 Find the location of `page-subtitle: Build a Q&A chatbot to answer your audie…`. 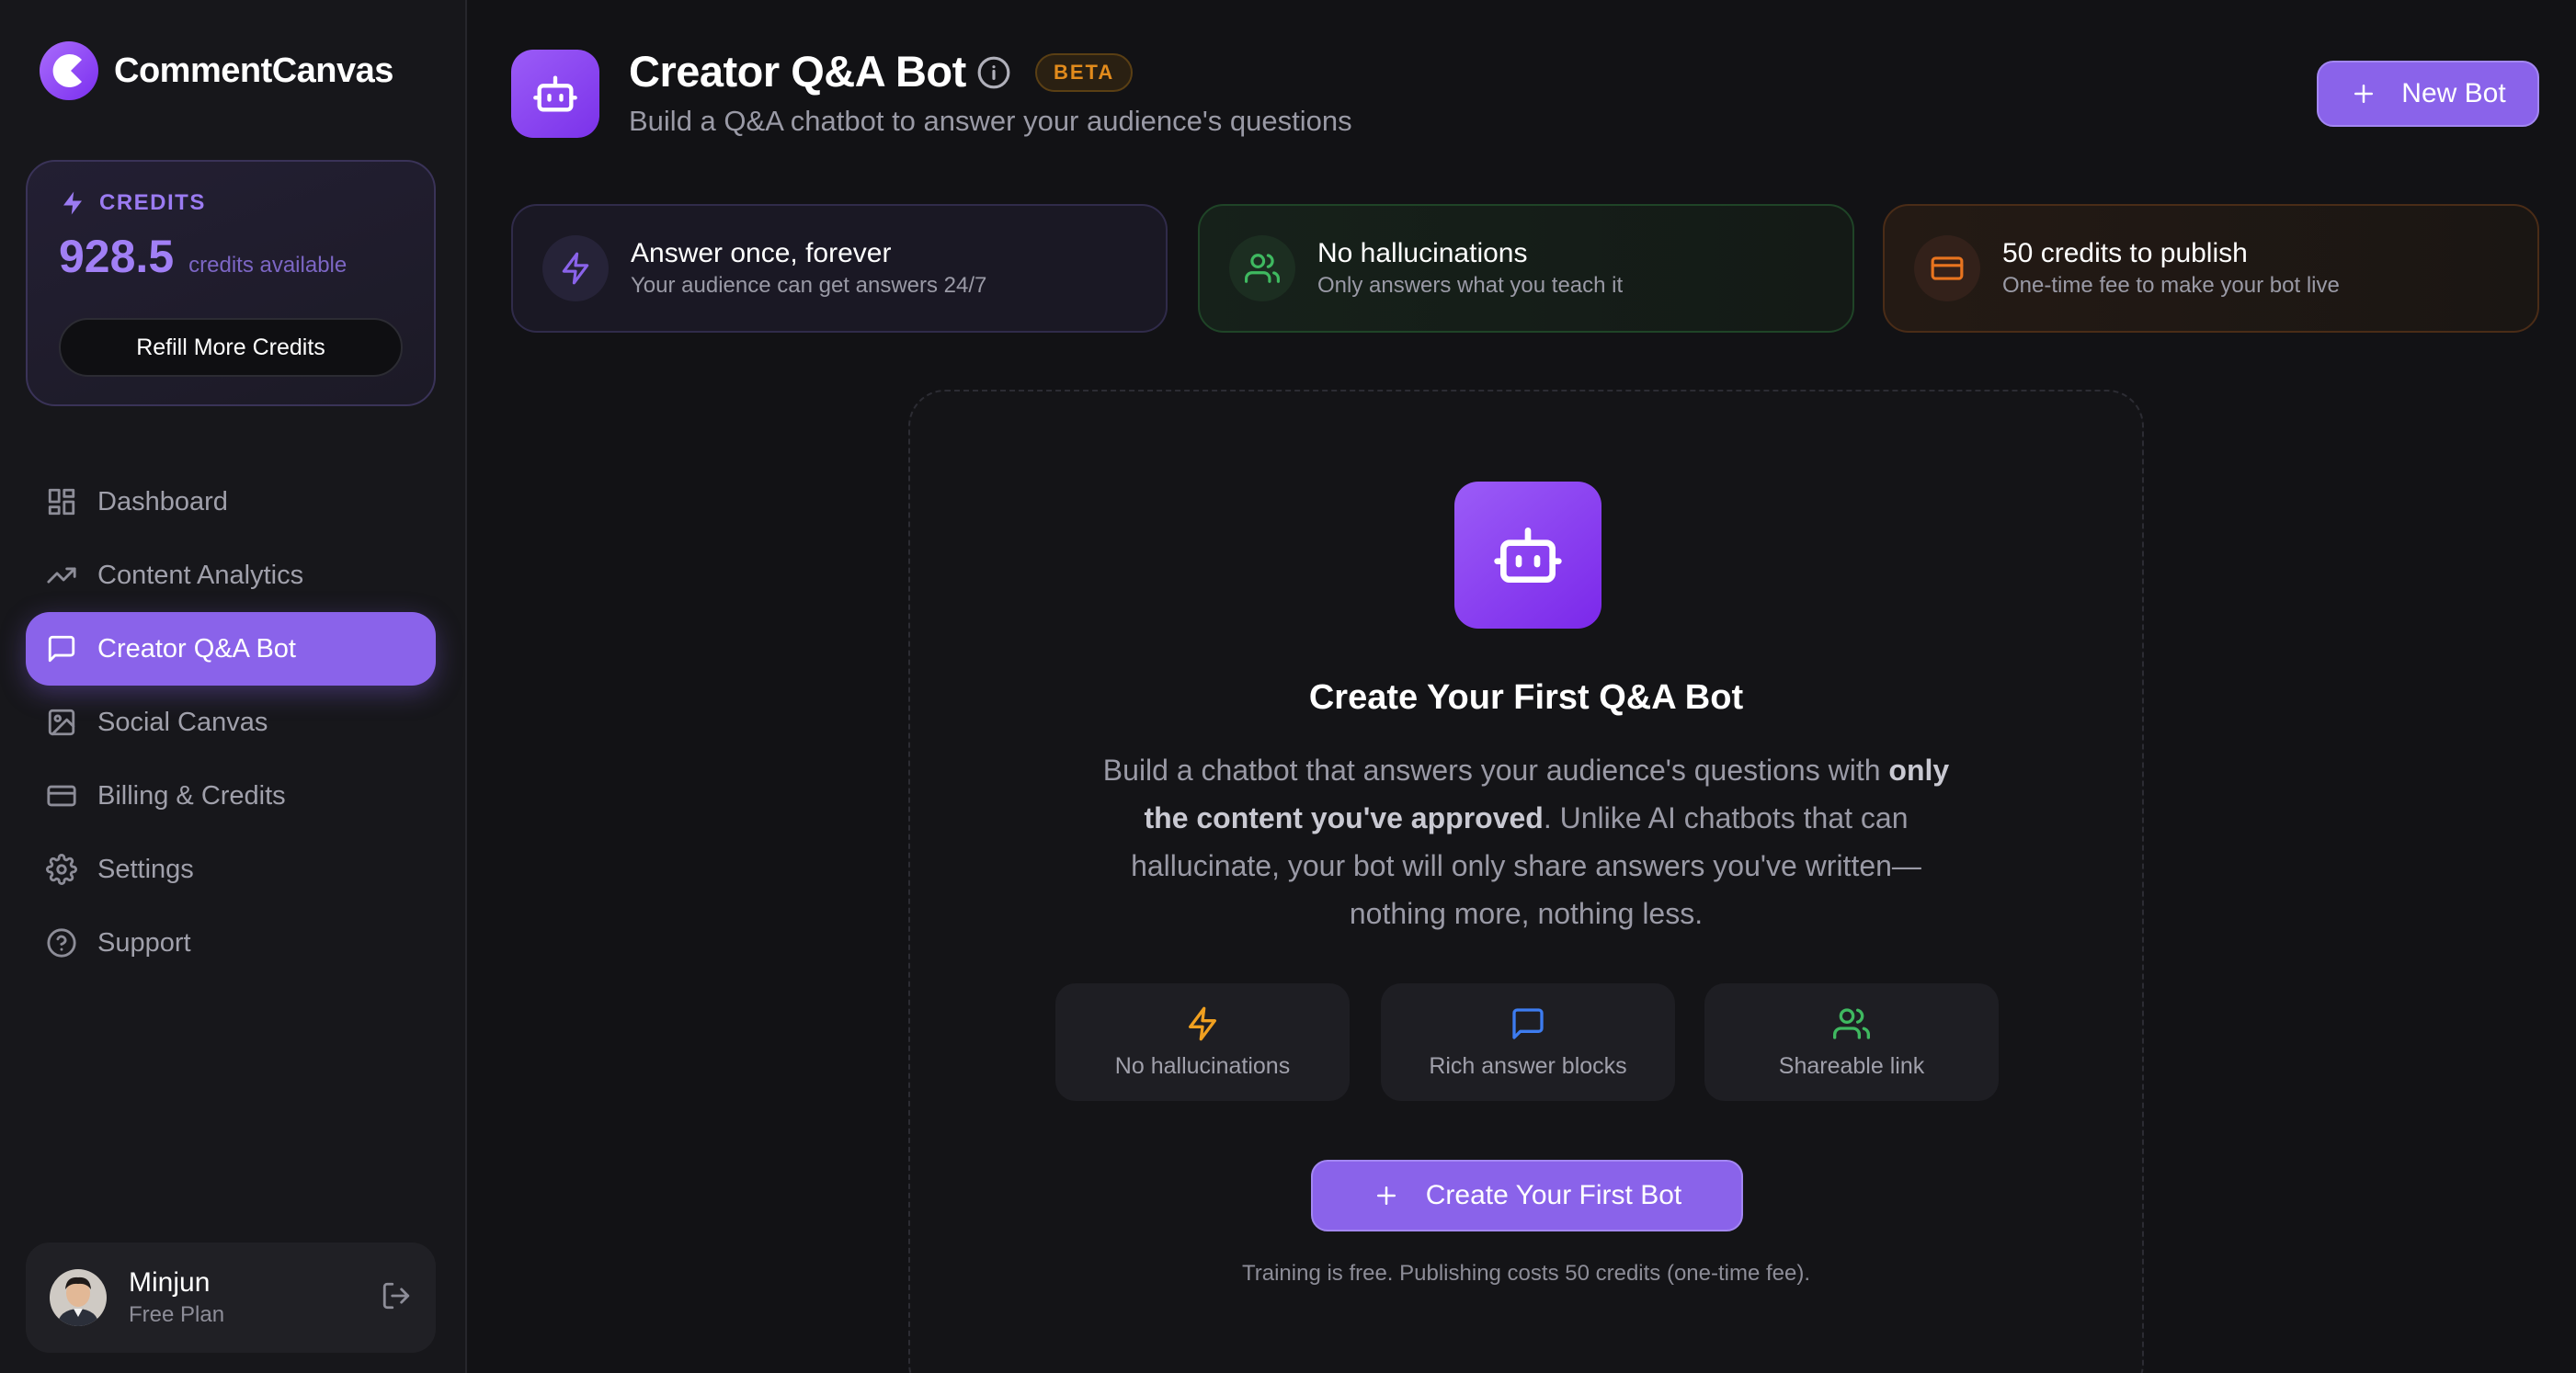

page-subtitle: Build a Q&A chatbot to answer your audie… is located at coordinates (990, 121).